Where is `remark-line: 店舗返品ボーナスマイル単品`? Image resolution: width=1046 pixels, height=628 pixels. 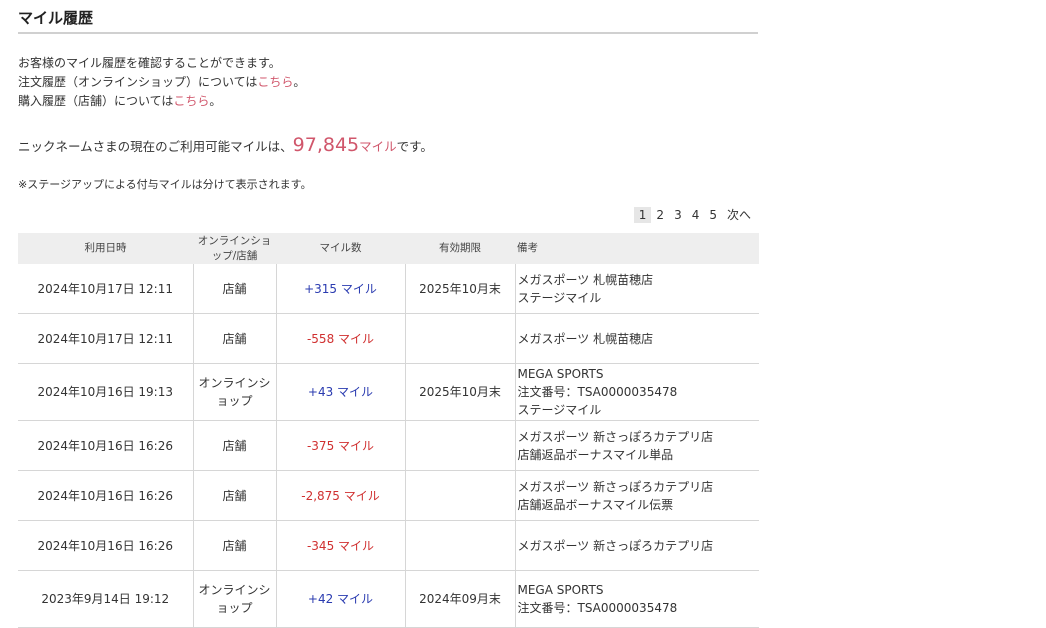 remark-line: 店舗返品ボーナスマイル単品 is located at coordinates (595, 454).